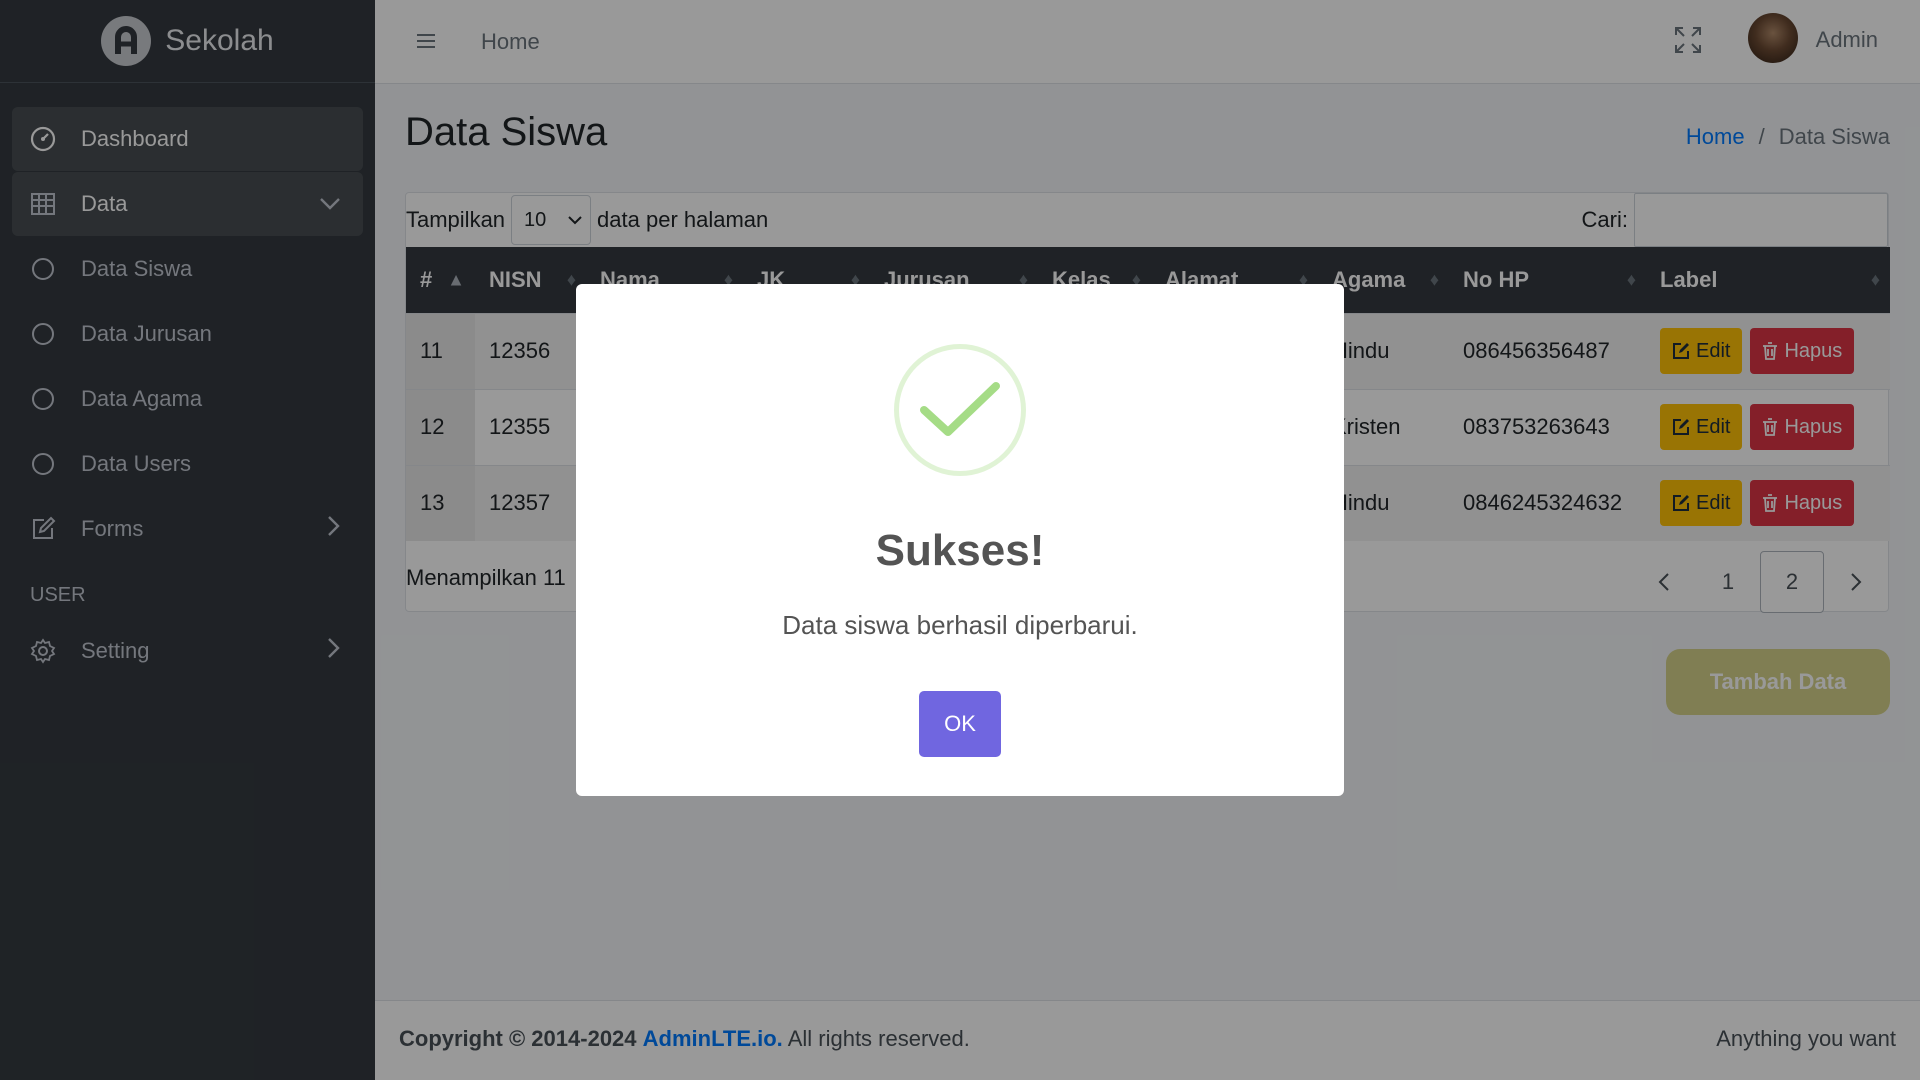 Image resolution: width=1920 pixels, height=1080 pixels. Describe the element at coordinates (960, 410) in the screenshot. I see `success-check-icon` at that location.